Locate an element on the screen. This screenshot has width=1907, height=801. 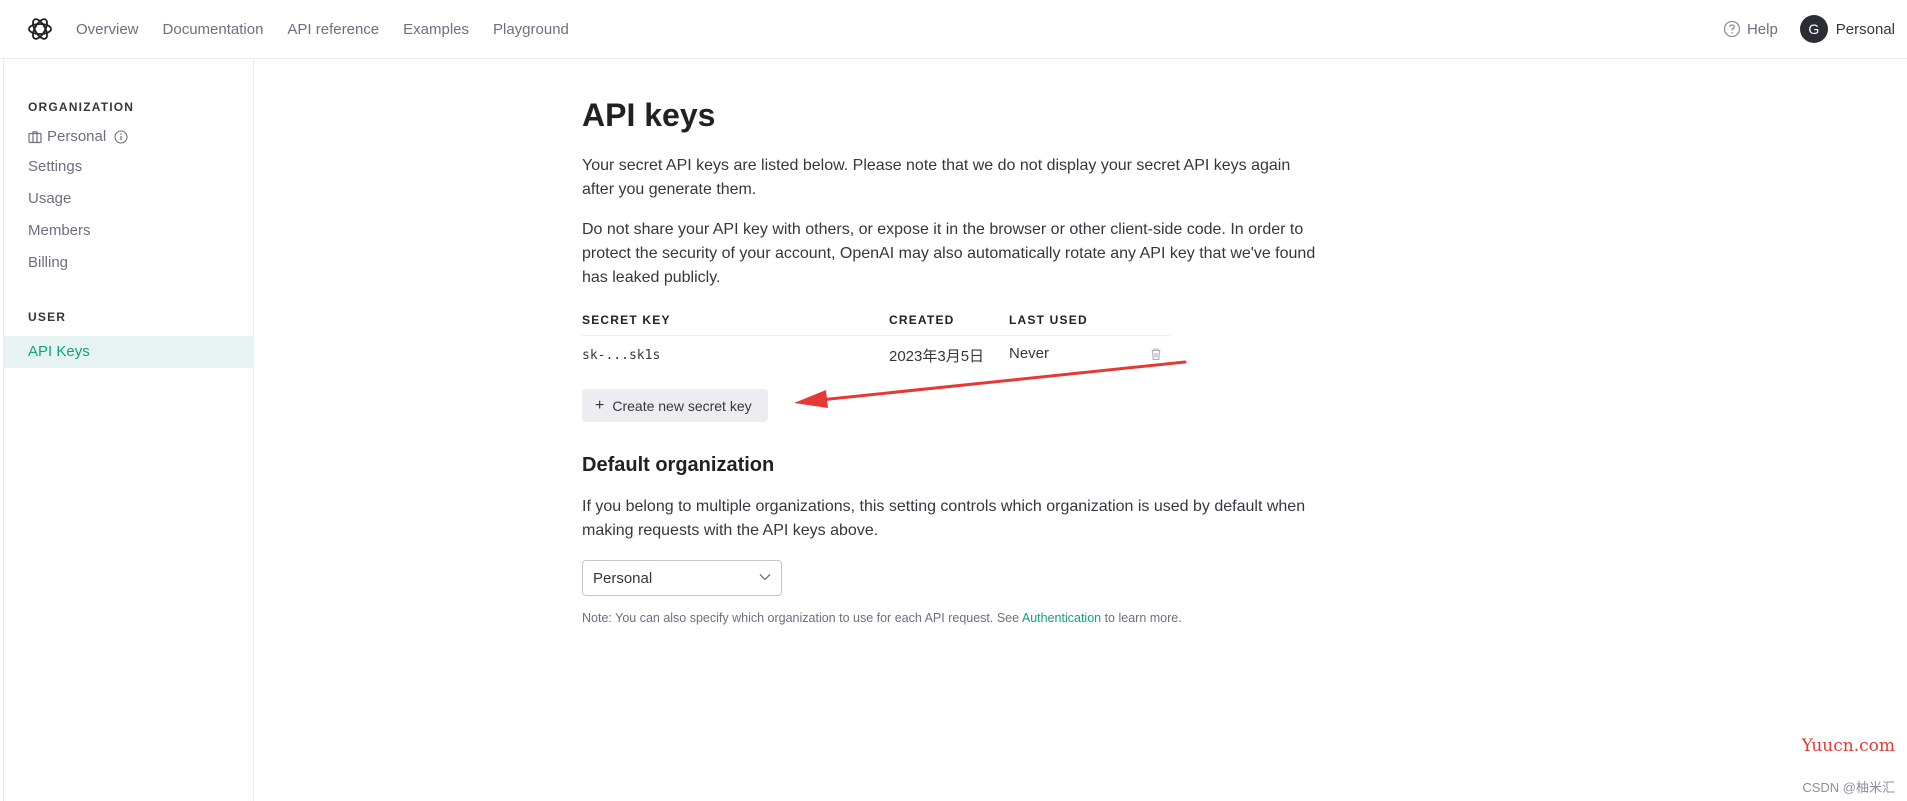
avatar: G is located at coordinates (1813, 29).